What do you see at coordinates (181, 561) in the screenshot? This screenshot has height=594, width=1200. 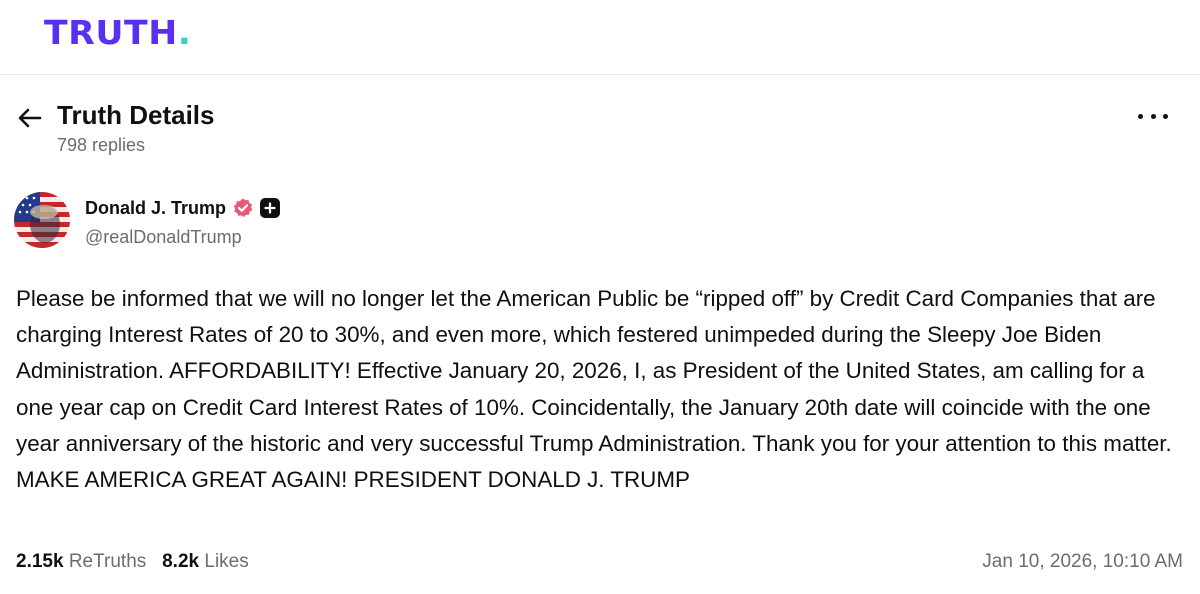 I see `likes-count: 8.2k` at bounding box center [181, 561].